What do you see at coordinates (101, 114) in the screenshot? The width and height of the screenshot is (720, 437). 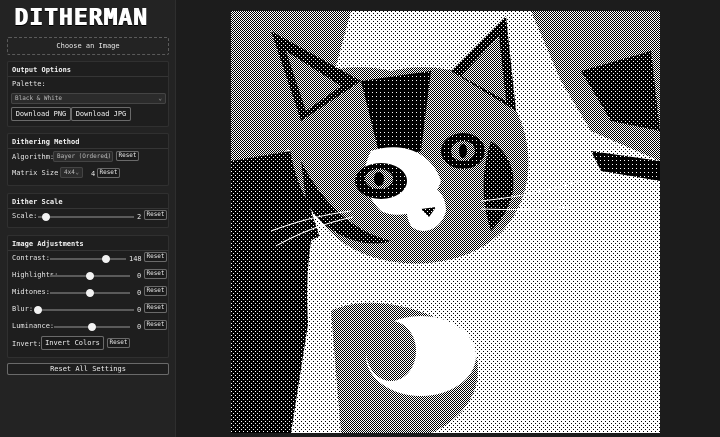 I see `download-jpg-button: Download JPG` at bounding box center [101, 114].